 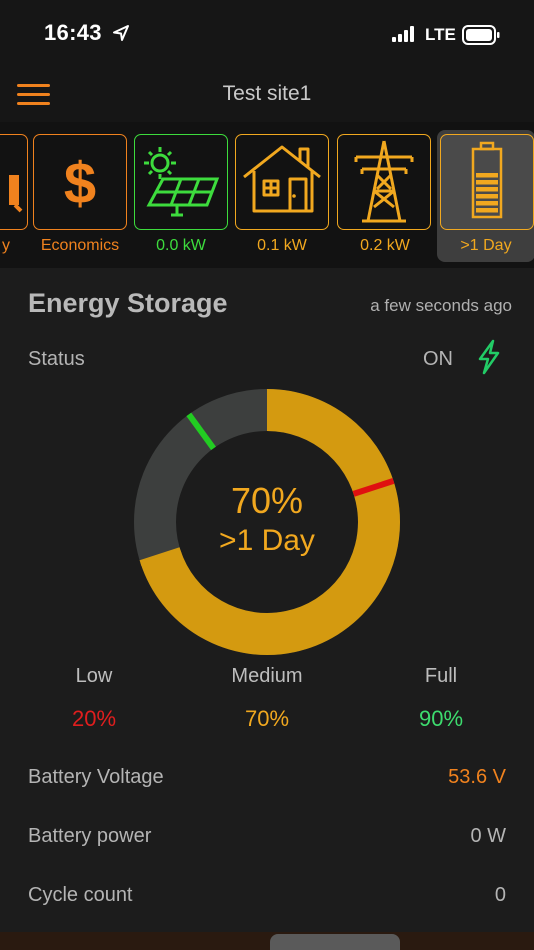 I want to click on signal-icon, so click(x=403, y=34).